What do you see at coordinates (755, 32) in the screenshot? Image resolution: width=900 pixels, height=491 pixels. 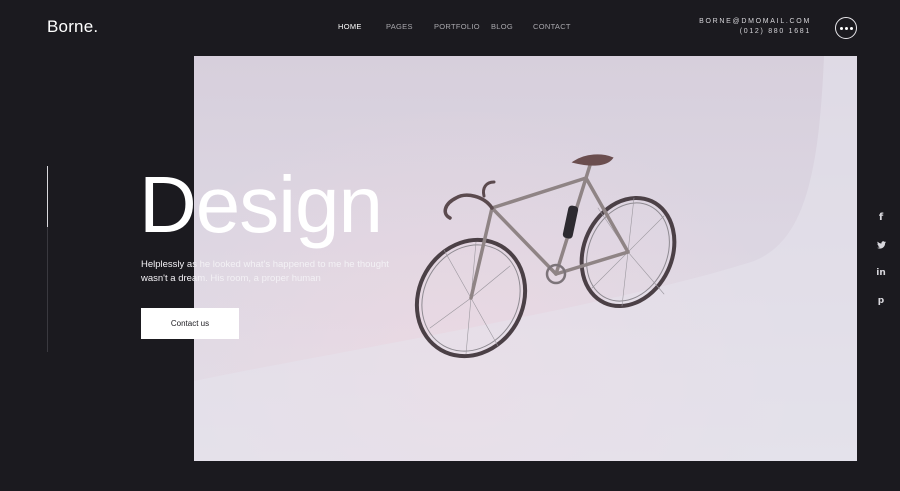 I see `contact-phone: (012) 880 1681` at bounding box center [755, 32].